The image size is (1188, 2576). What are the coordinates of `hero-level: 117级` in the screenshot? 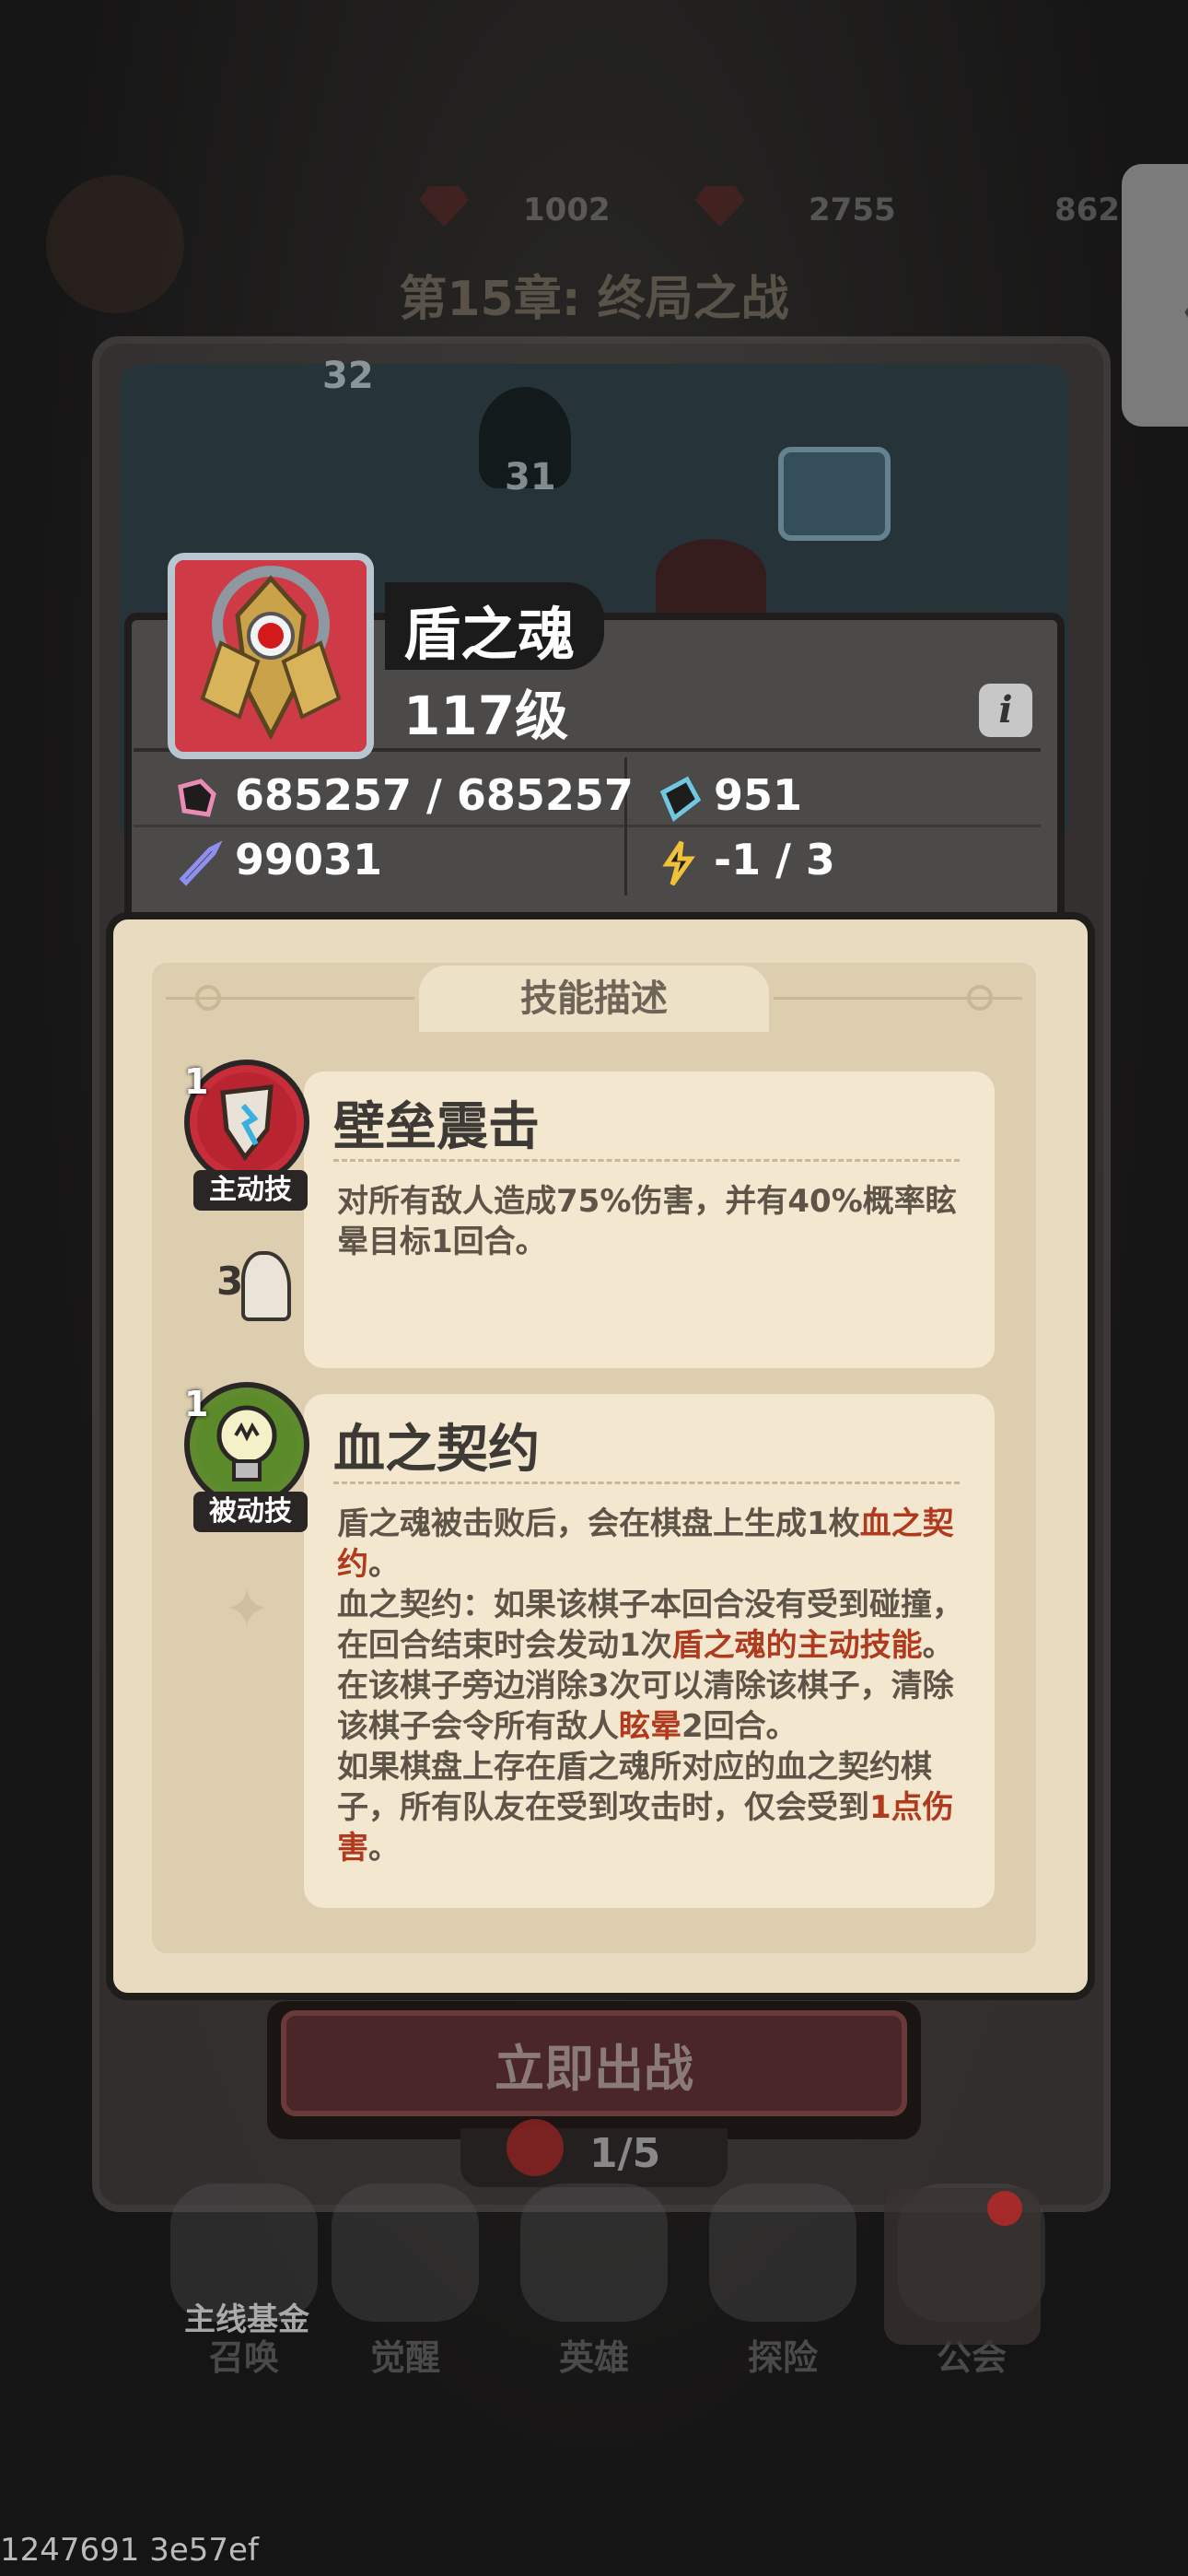 It's located at (486, 716).